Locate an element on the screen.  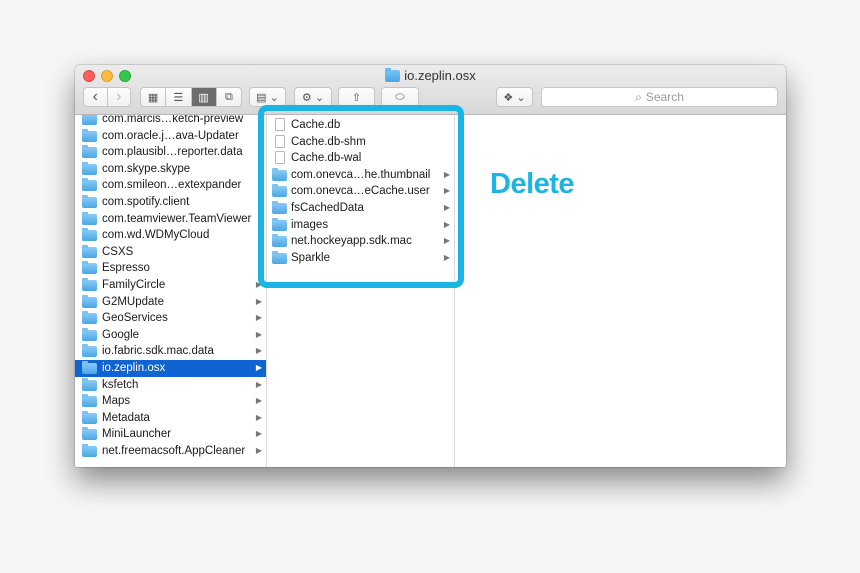
column-view-button: ▥ is located at coordinates (204, 97).